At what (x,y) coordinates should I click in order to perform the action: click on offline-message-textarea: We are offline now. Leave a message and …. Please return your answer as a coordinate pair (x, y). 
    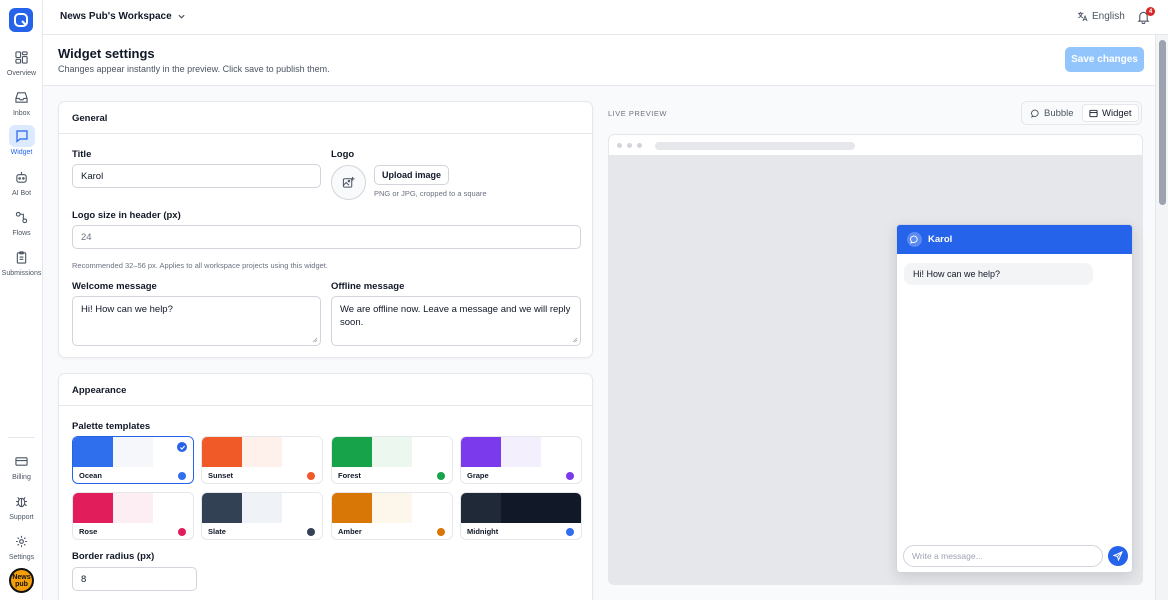
    Looking at the image, I should click on (456, 321).